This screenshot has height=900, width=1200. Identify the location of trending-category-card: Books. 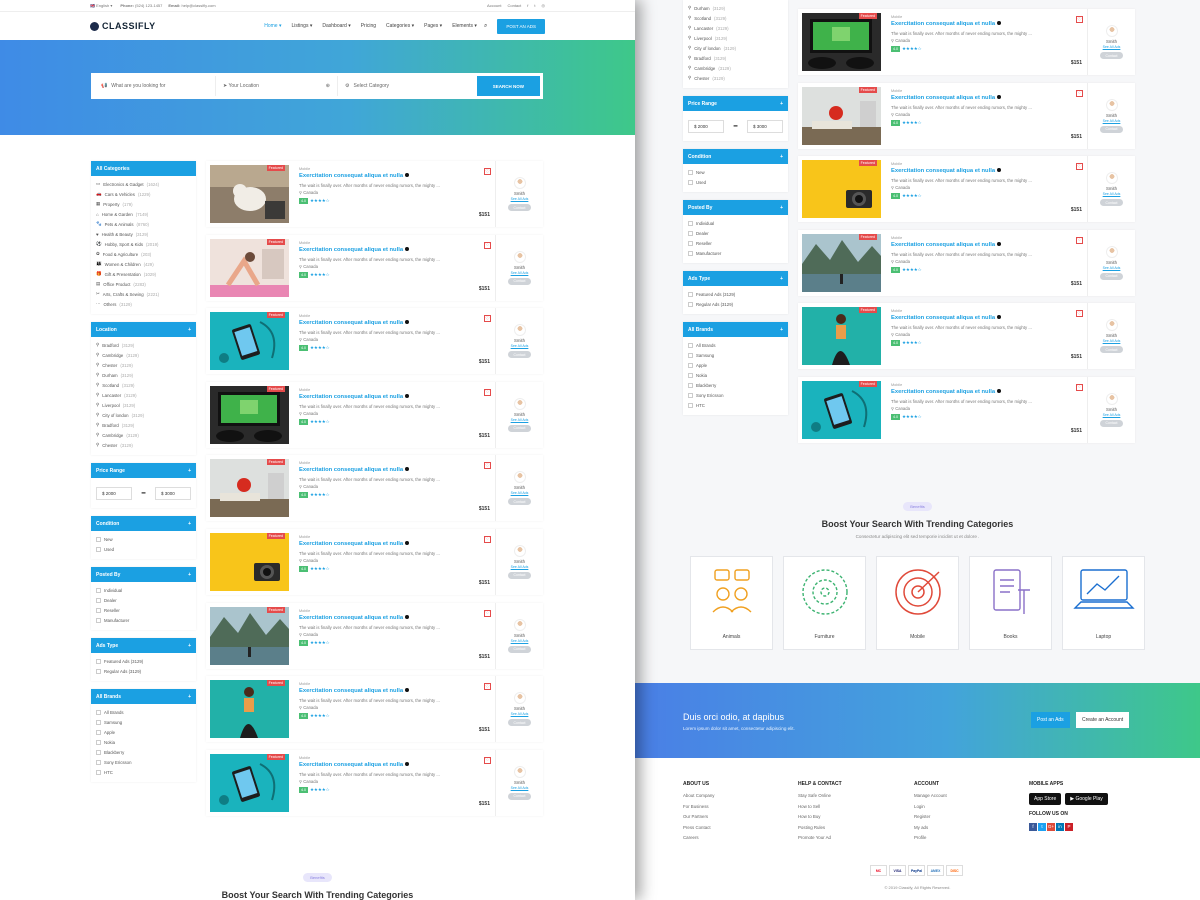
(1010, 603).